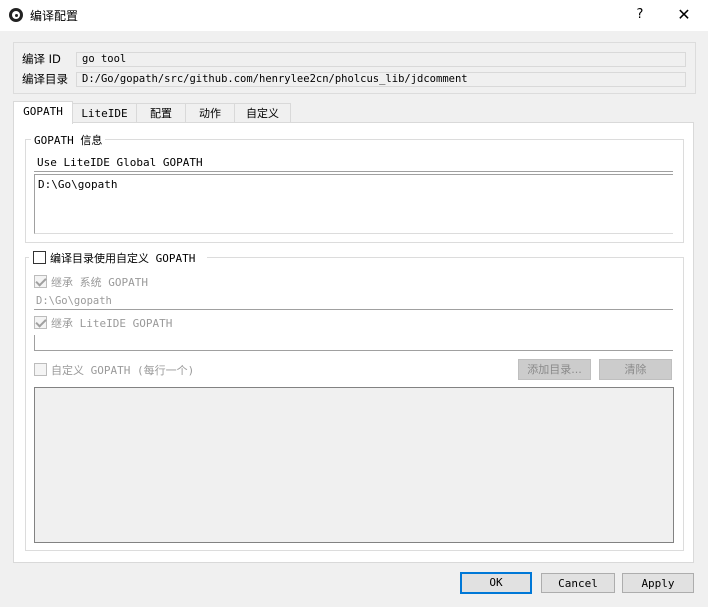 This screenshot has height=607, width=708. What do you see at coordinates (262, 113) in the screenshot?
I see `tab-custom: 自定义` at bounding box center [262, 113].